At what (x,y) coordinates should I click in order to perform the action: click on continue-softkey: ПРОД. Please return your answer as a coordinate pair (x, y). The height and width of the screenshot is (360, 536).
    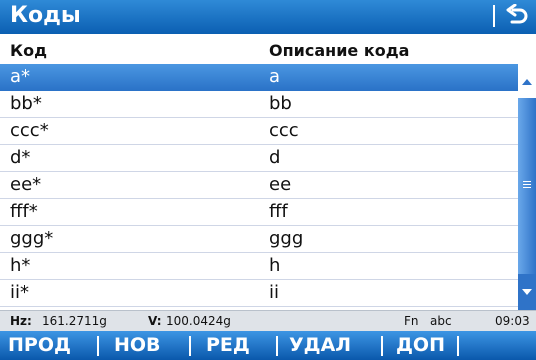
    Looking at the image, I should click on (39, 345).